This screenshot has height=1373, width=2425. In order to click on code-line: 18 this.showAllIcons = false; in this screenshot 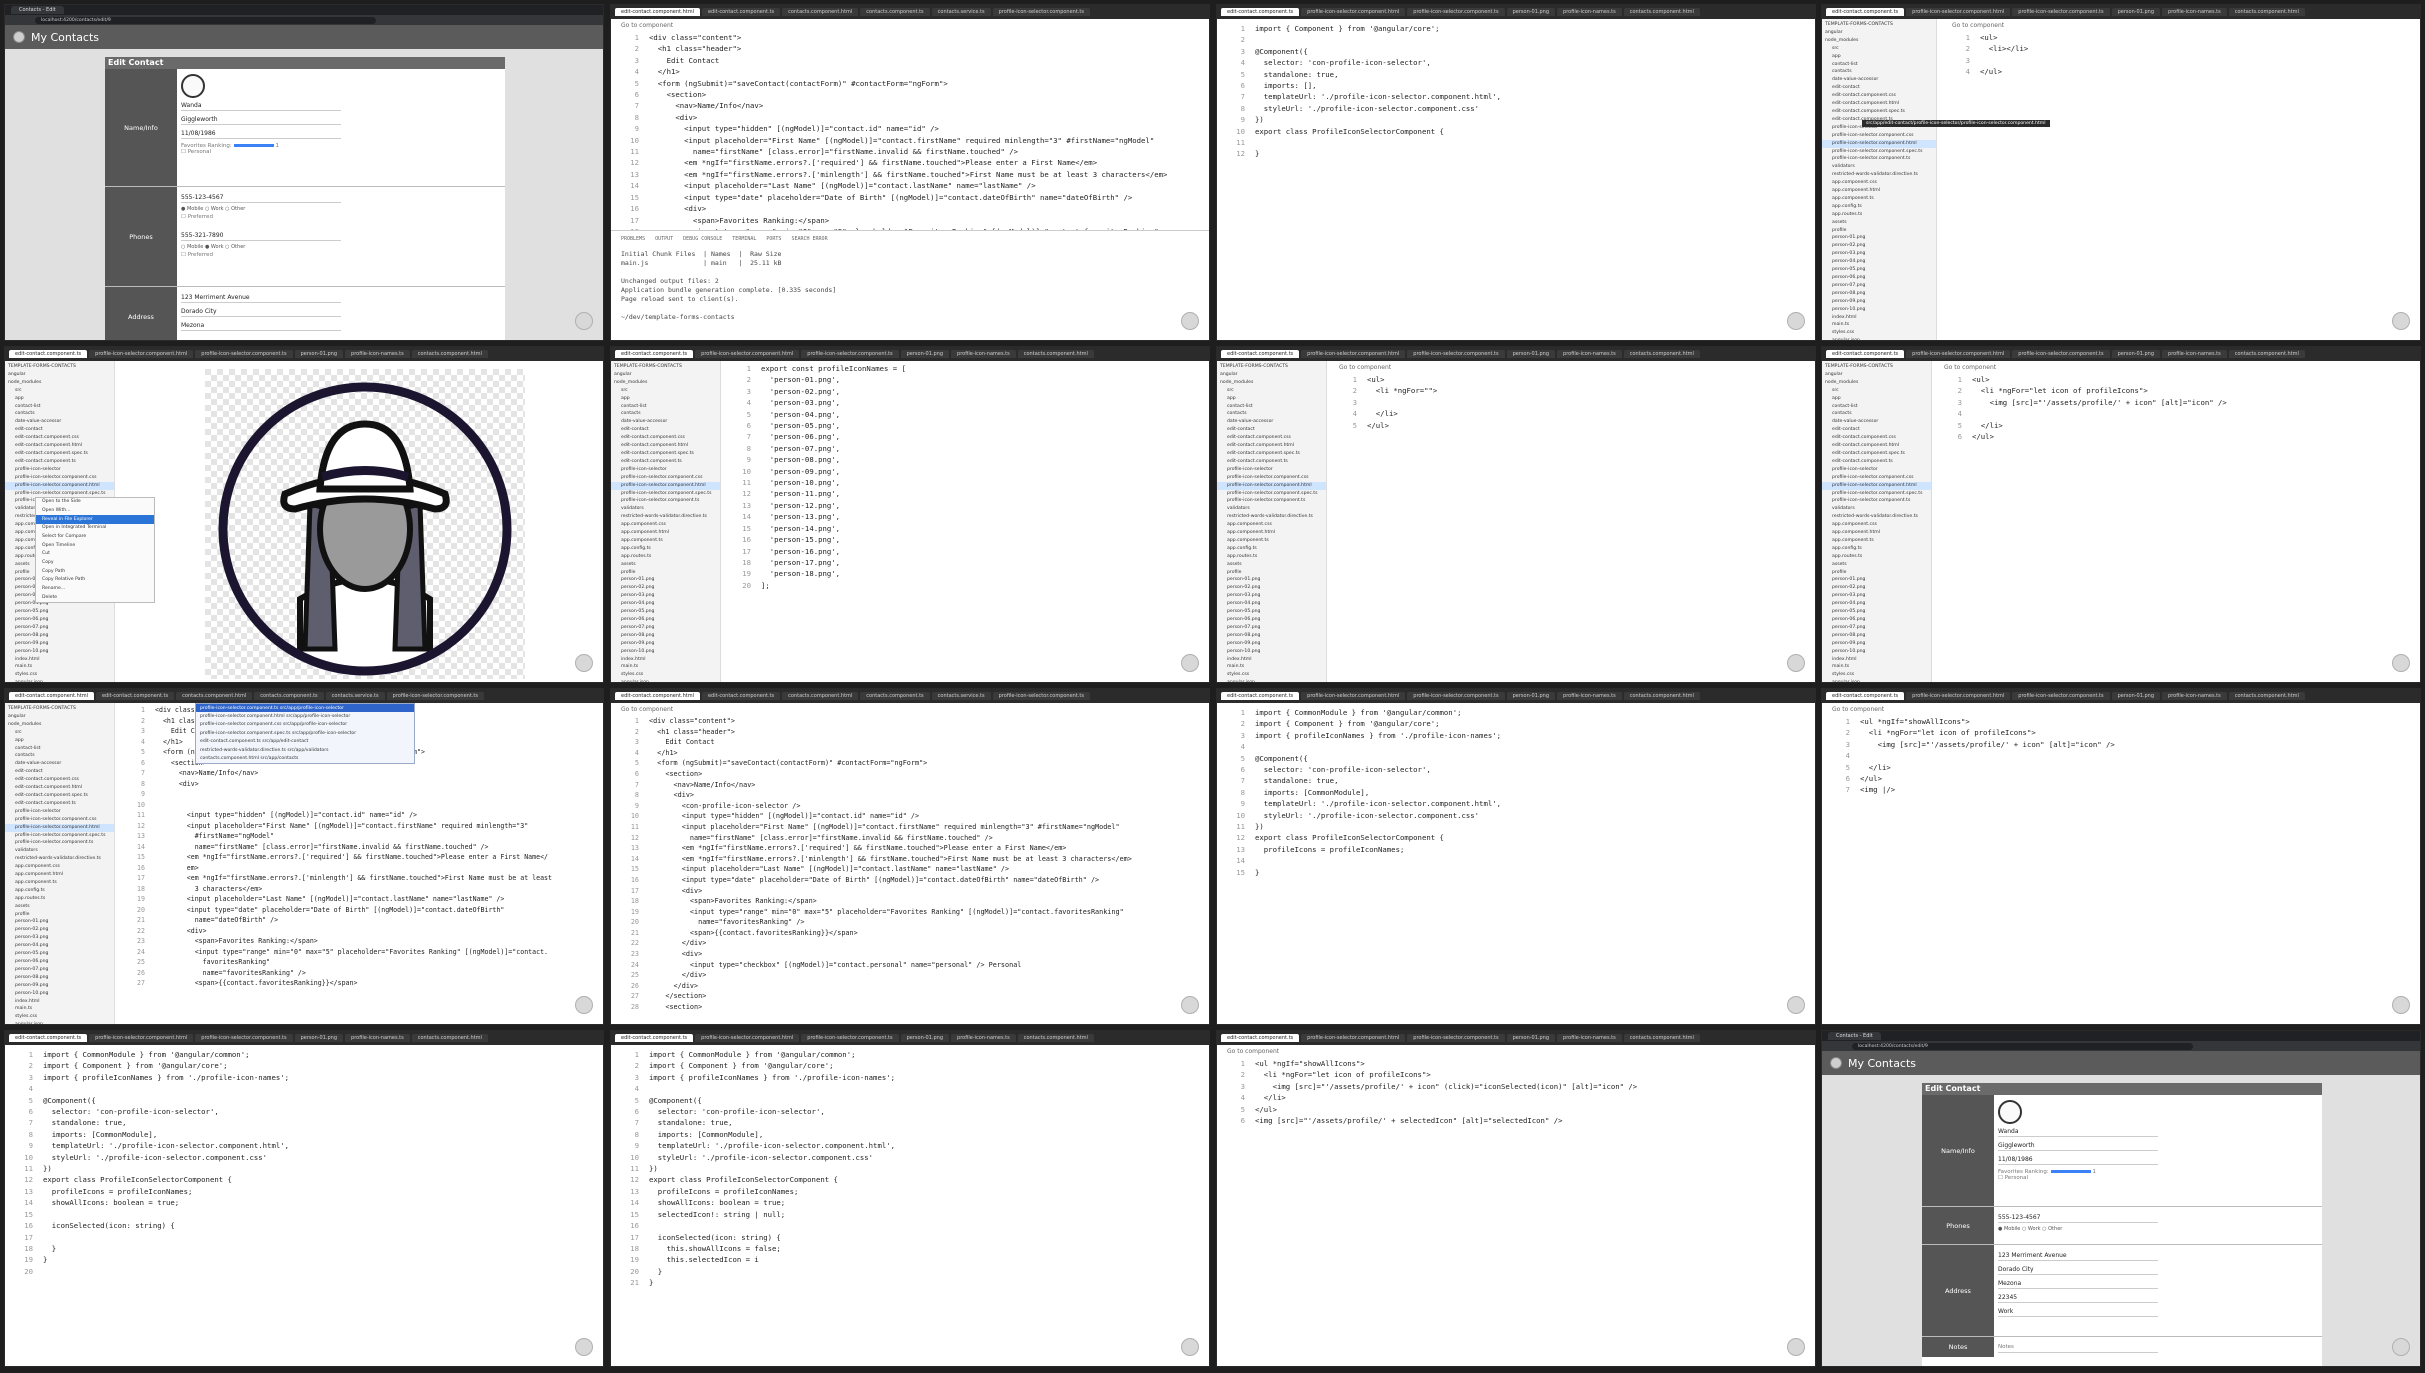, I will do `click(912, 1248)`.